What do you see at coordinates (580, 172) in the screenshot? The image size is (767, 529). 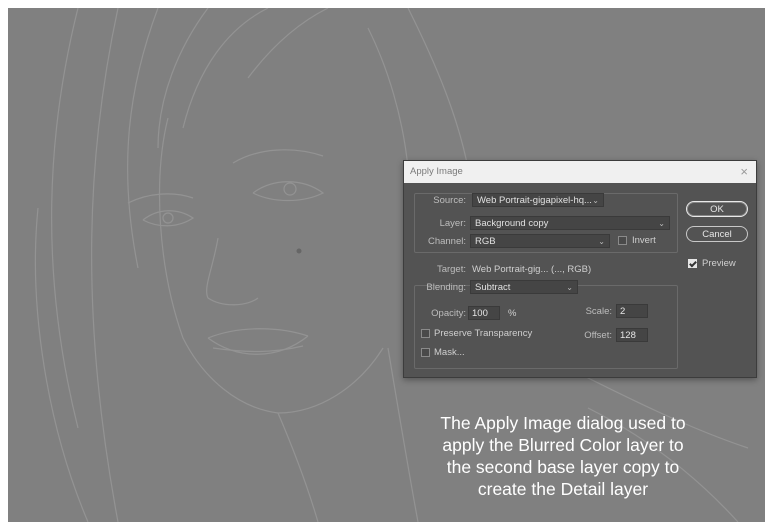 I see `dialog-titlebar: Apply Image ×` at bounding box center [580, 172].